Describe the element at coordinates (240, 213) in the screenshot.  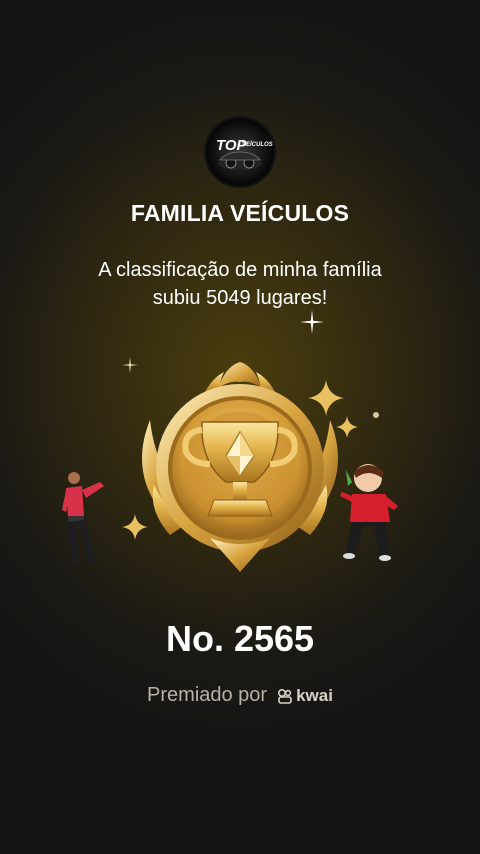
I see `family-name: FAMILIA VEÍCULOS` at that location.